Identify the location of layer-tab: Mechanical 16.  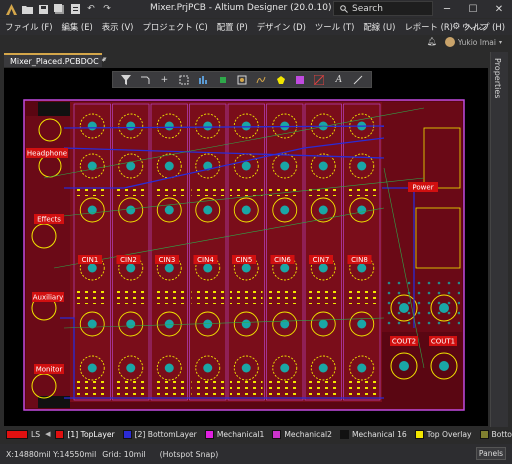
(373, 434).